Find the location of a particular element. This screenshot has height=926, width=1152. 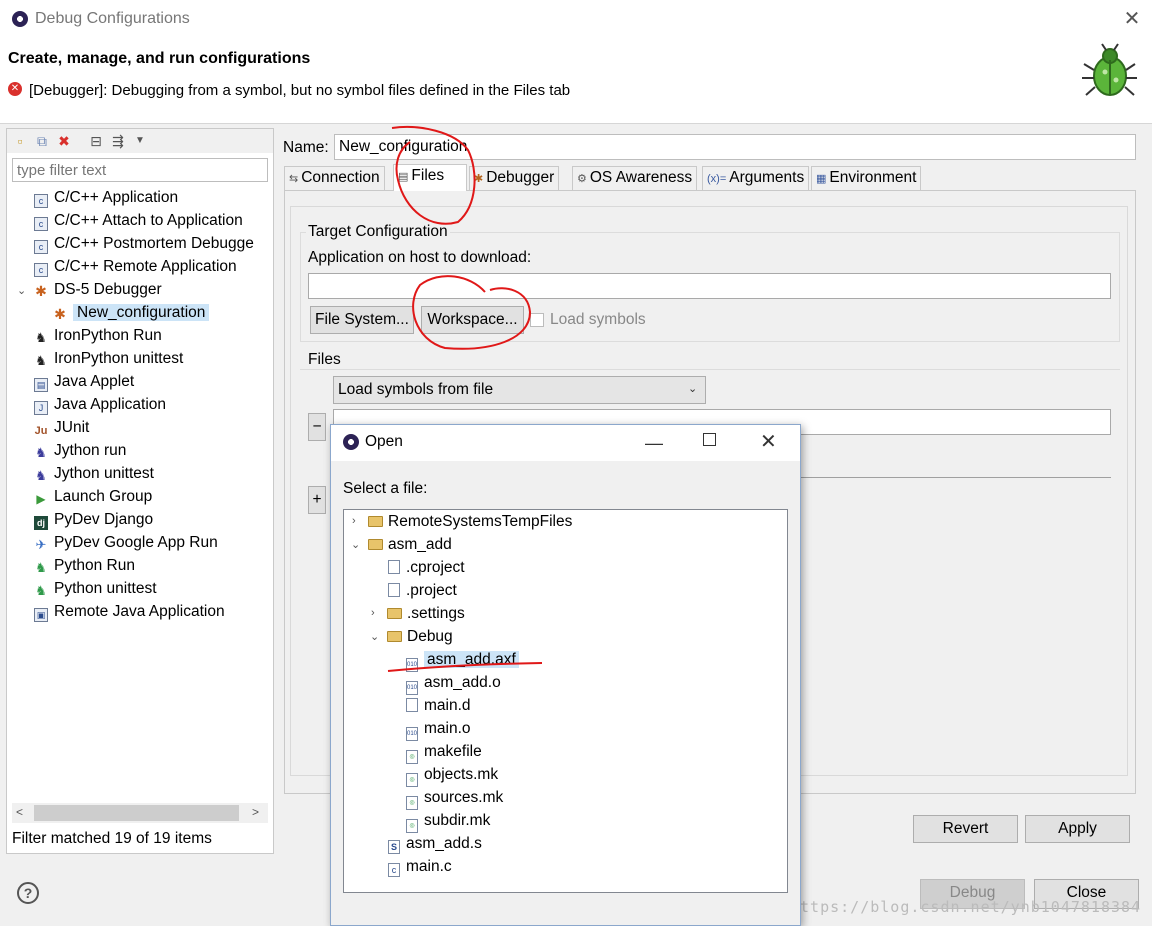

duplicate-icon: ⧉ is located at coordinates (42, 141).